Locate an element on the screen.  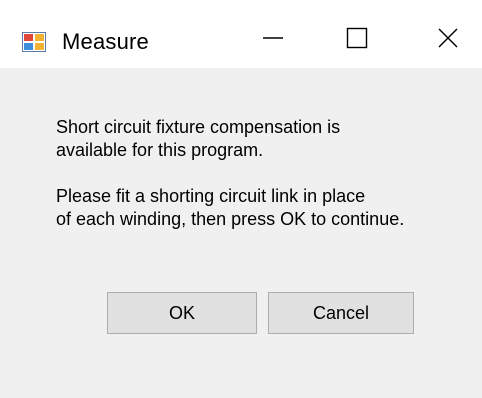
close-button is located at coordinates (448, 40).